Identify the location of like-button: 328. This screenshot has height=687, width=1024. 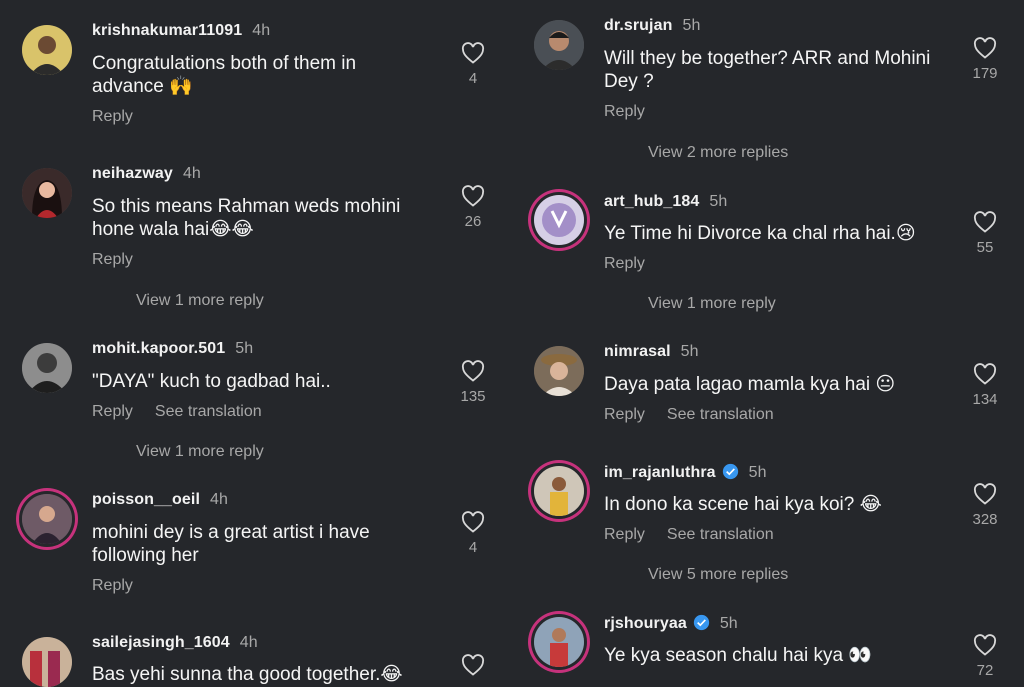
(985, 505).